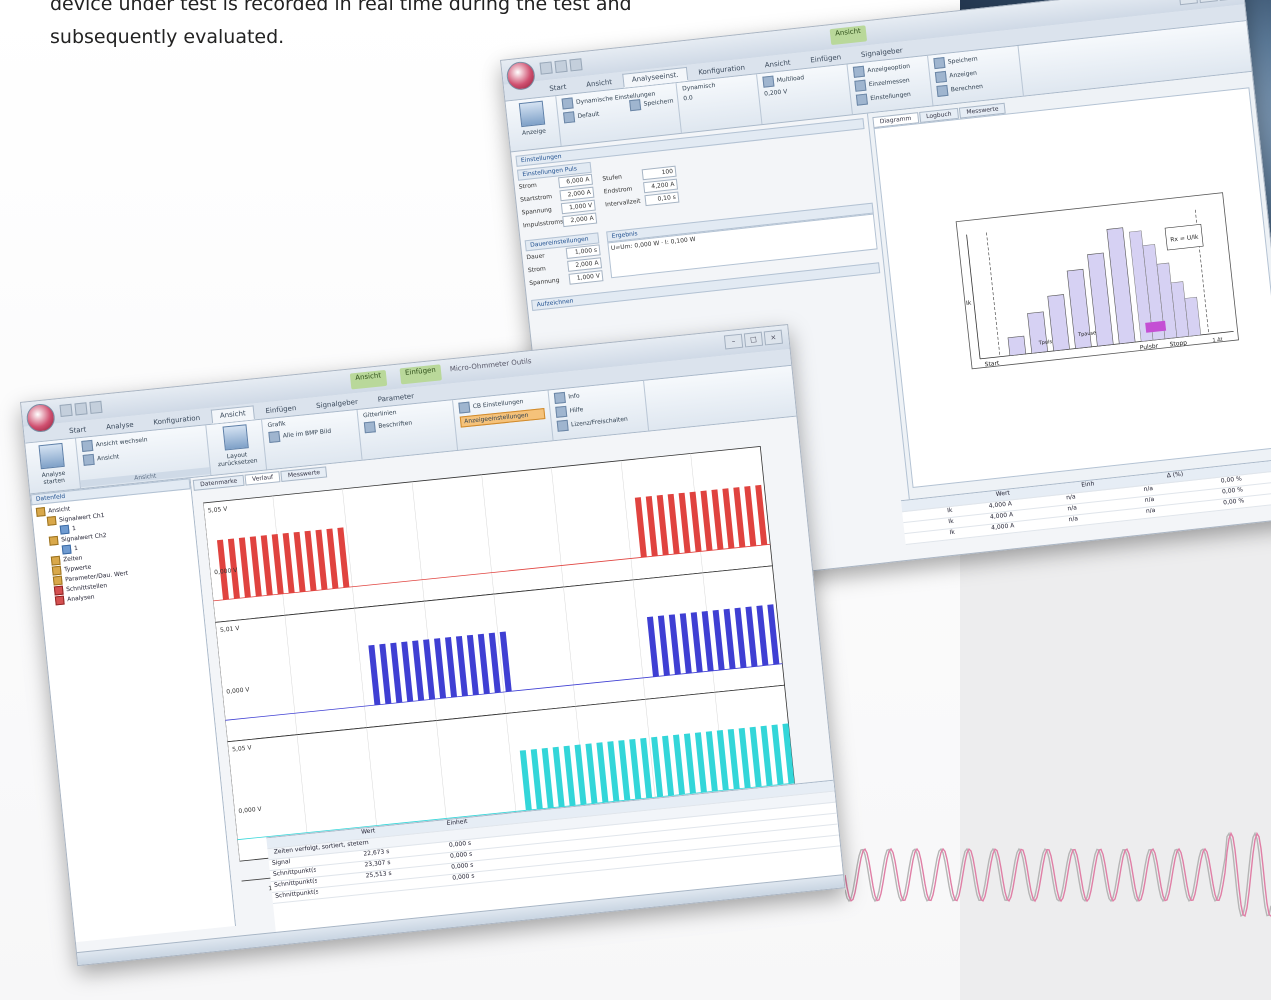 This screenshot has width=1271, height=1000. What do you see at coordinates (237, 459) in the screenshot?
I see `reset-layout-button: Layout zurücksetzen` at bounding box center [237, 459].